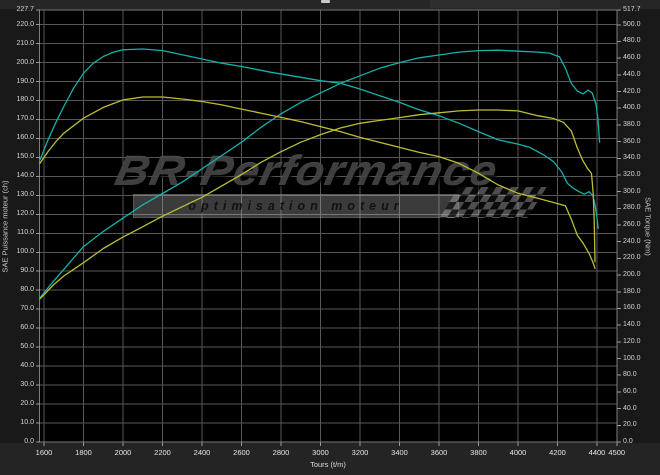  What do you see at coordinates (518, 452) in the screenshot?
I see `x-tick-label: 4000` at bounding box center [518, 452].